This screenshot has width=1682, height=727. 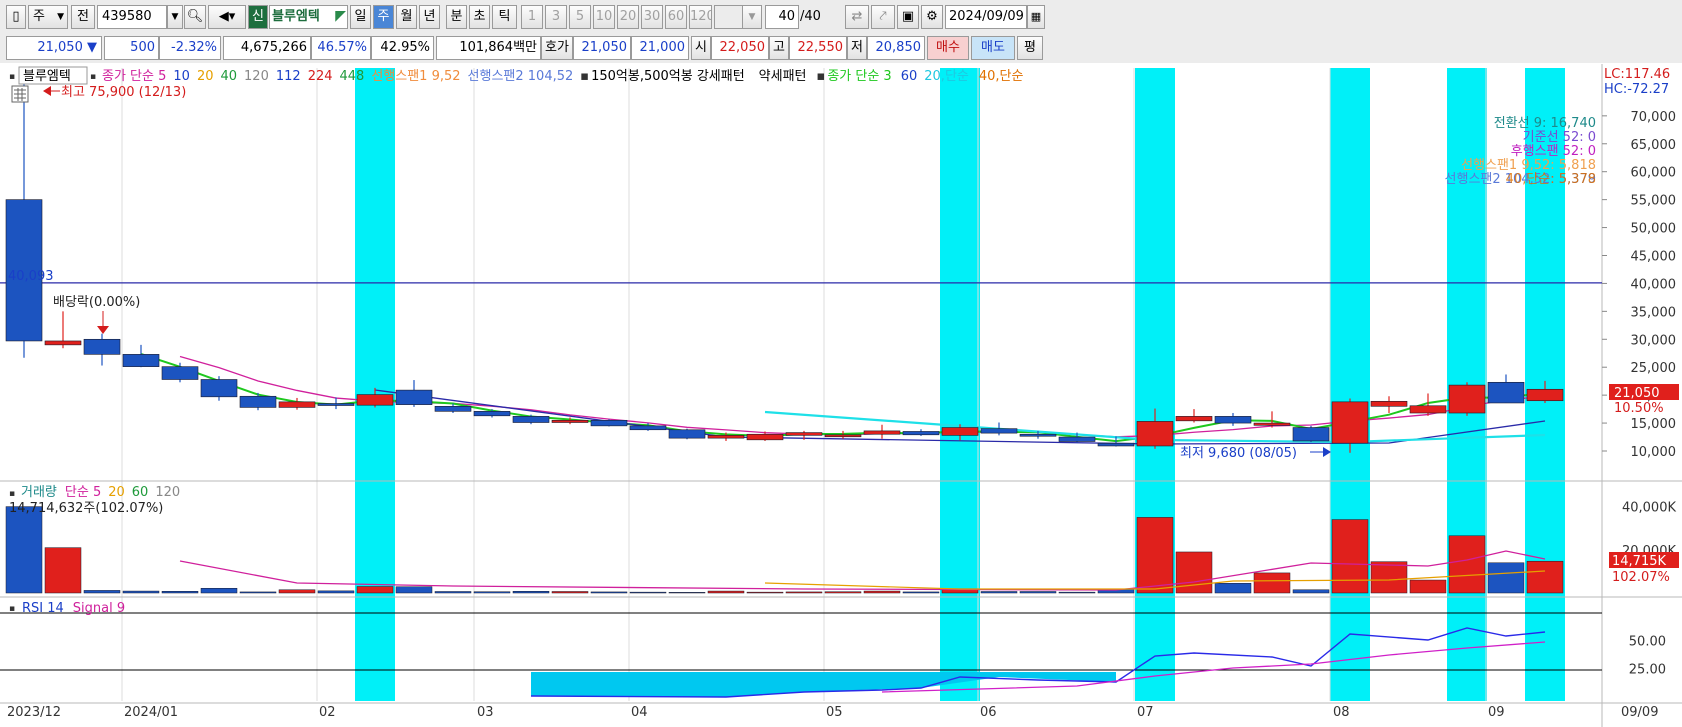 What do you see at coordinates (909, 76) in the screenshot?
I see `legend-ma2-60: 60` at bounding box center [909, 76].